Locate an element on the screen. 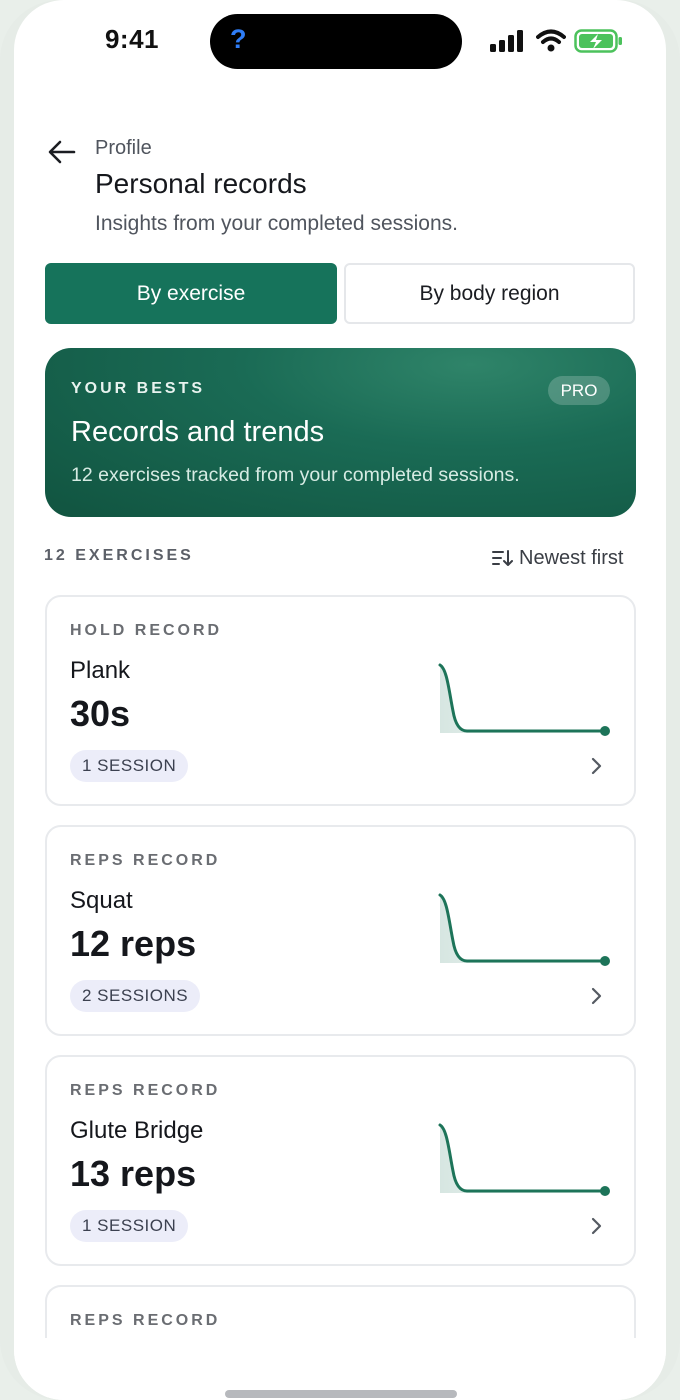 The height and width of the screenshot is (1400, 680). battery-charging-icon is located at coordinates (598, 41).